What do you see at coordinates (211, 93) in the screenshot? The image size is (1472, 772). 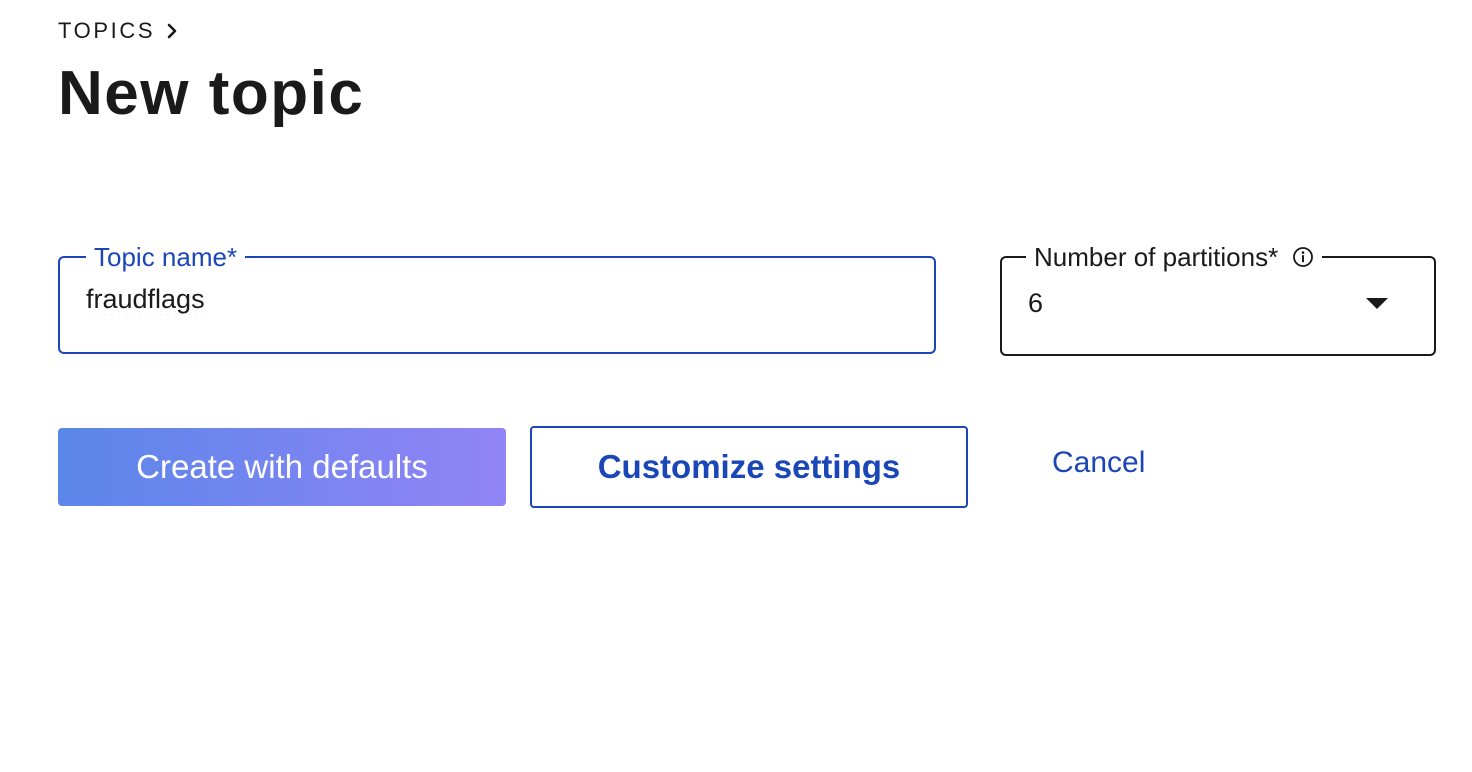 I see `page-title: New topic` at bounding box center [211, 93].